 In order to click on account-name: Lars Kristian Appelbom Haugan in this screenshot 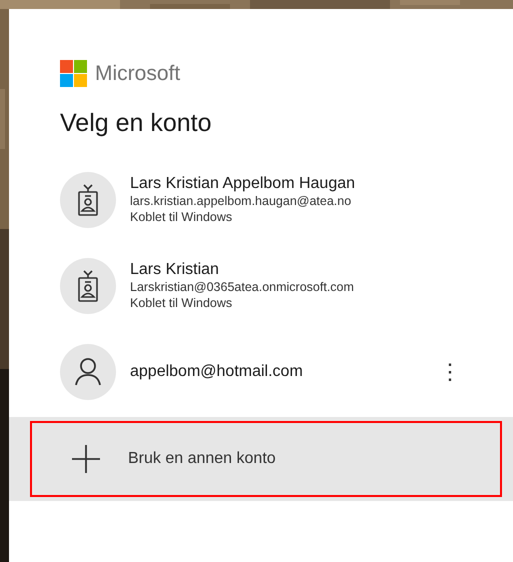, I will do `click(243, 184)`.